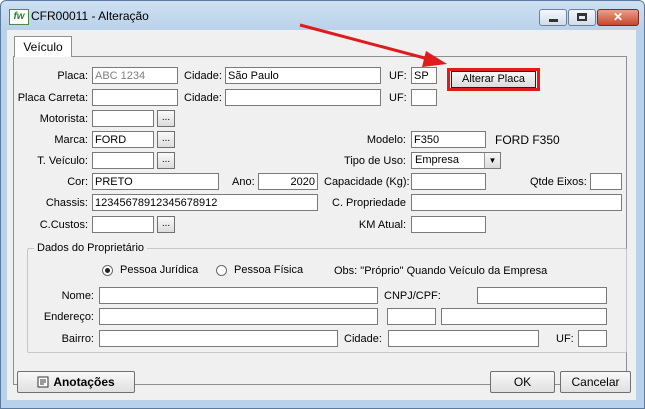 The image size is (645, 409). Describe the element at coordinates (437, 160) in the screenshot. I see `tipo-uso-value: Empresa` at that location.